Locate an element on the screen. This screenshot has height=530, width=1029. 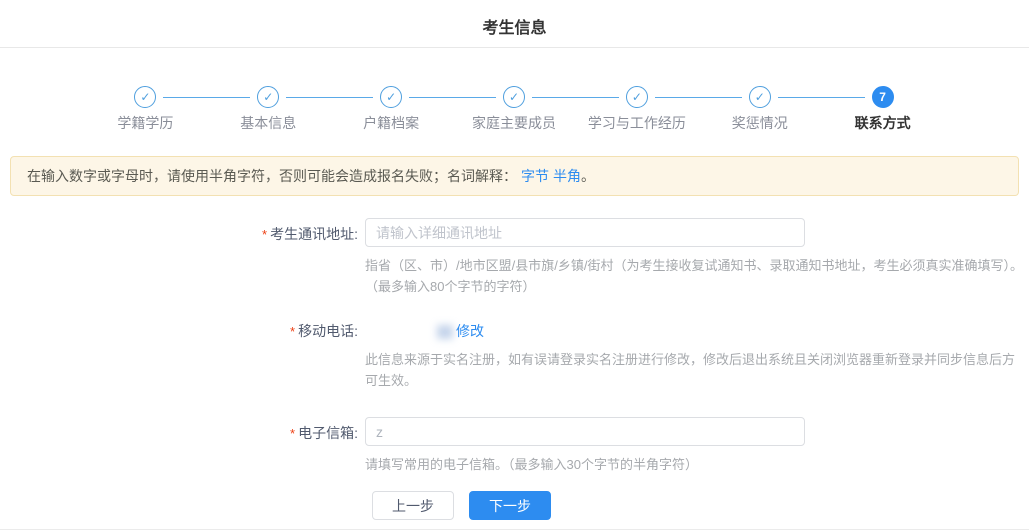
email-row: *电子信箱: 请填写常用的电子信箱。（最多输入30个字节的半角字符） is located at coordinates (514, 446).